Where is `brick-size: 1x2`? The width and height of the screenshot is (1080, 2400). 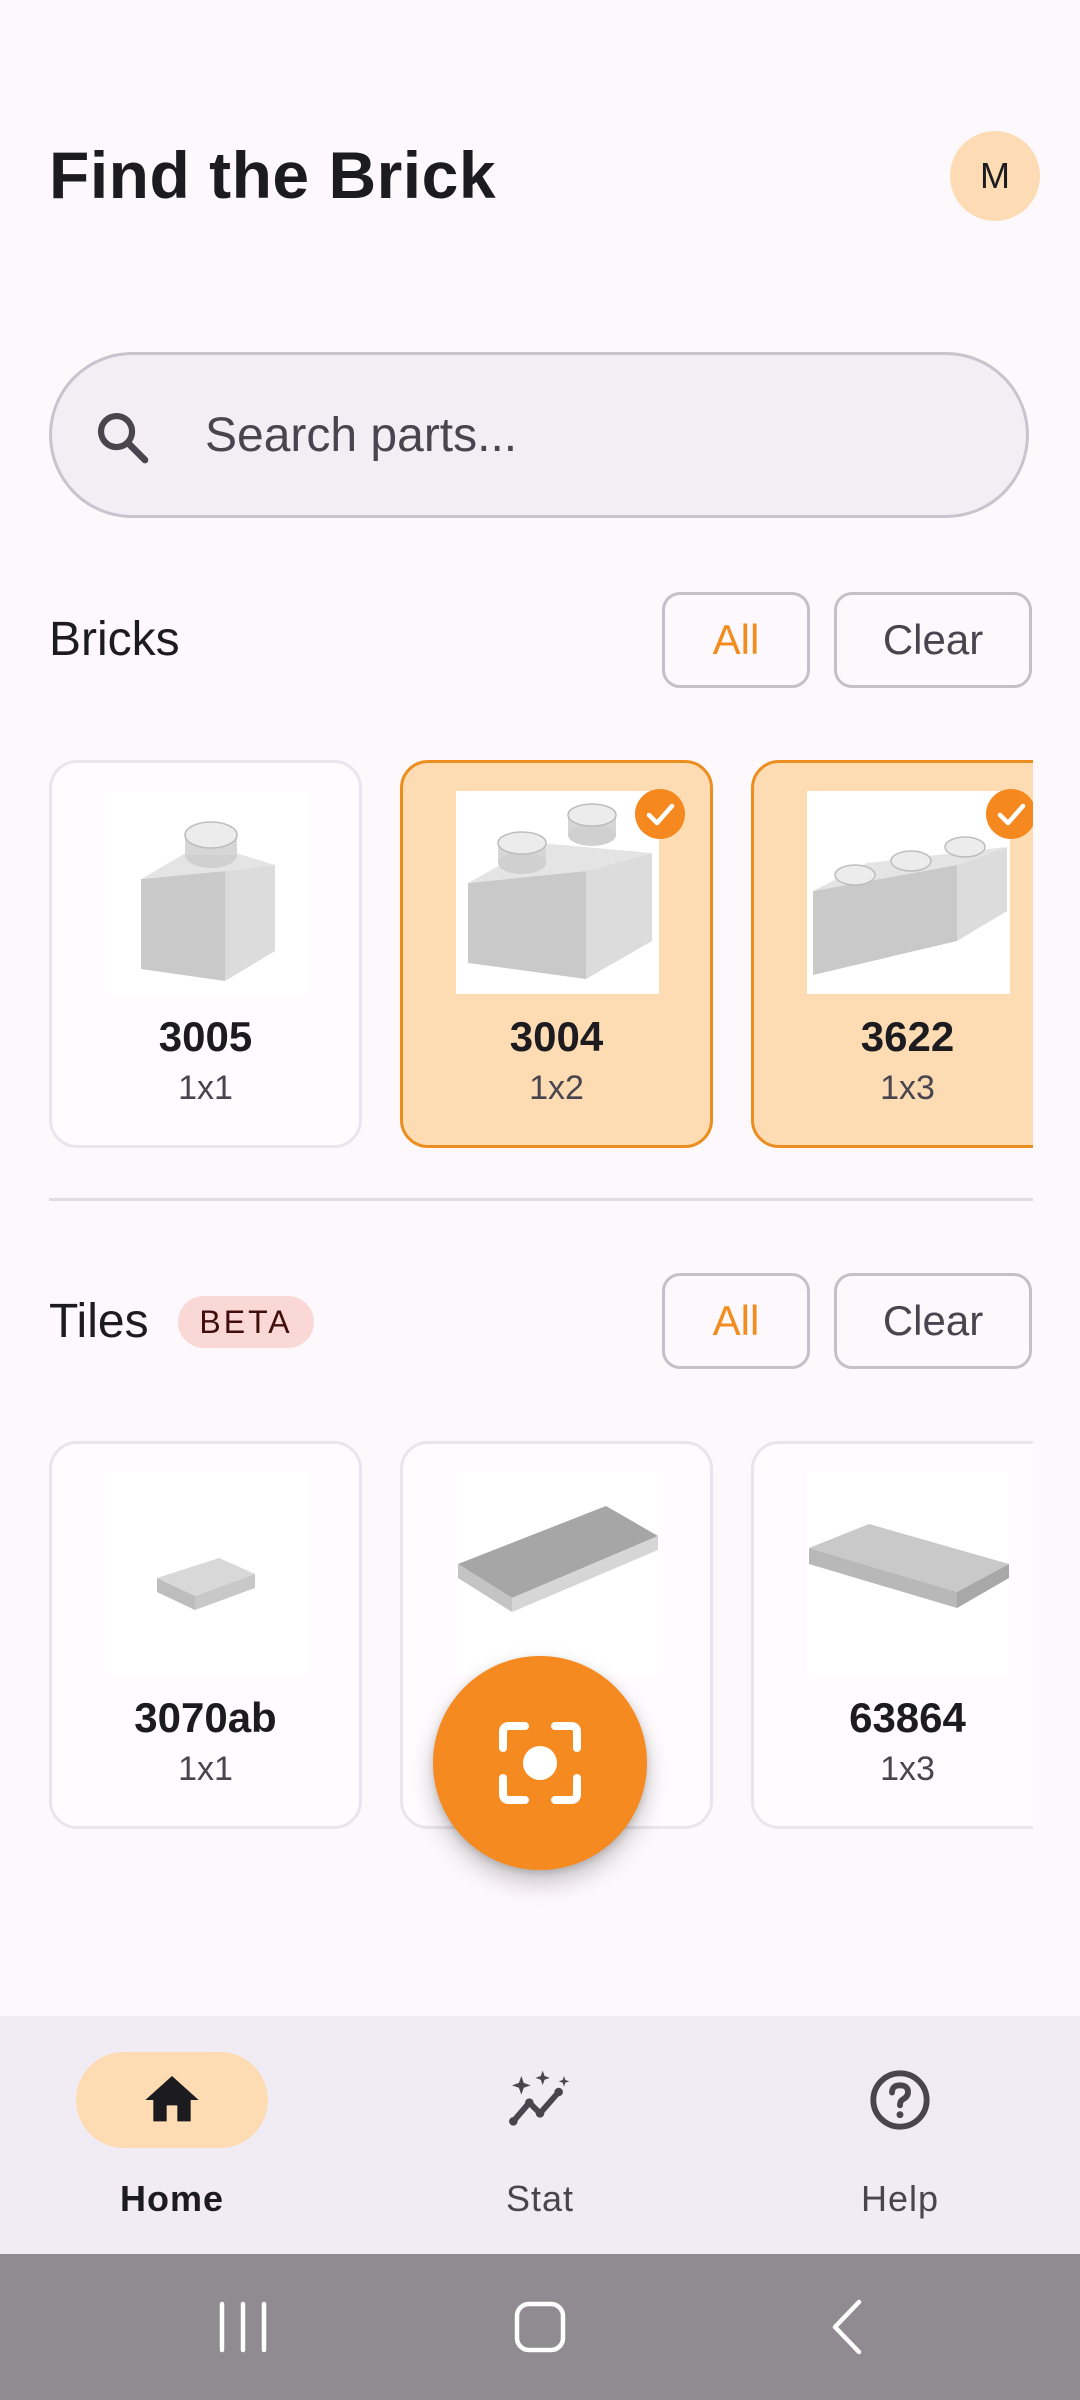
brick-size: 1x2 is located at coordinates (556, 1088).